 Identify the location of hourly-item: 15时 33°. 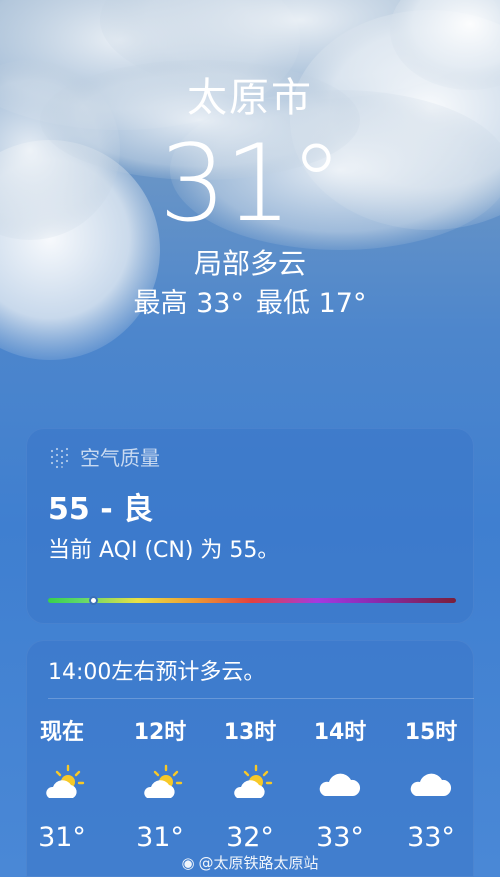
(431, 783).